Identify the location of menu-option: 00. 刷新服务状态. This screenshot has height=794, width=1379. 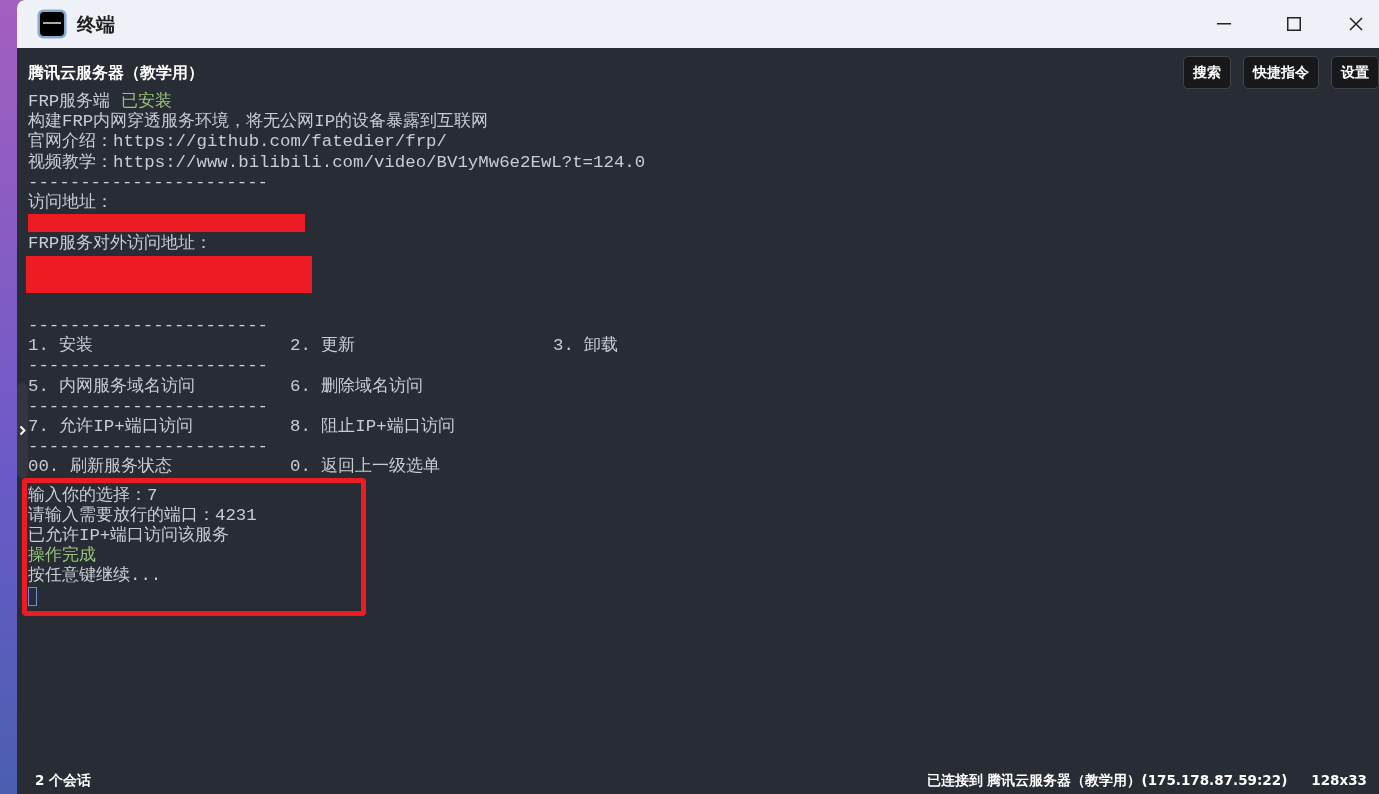
(100, 467).